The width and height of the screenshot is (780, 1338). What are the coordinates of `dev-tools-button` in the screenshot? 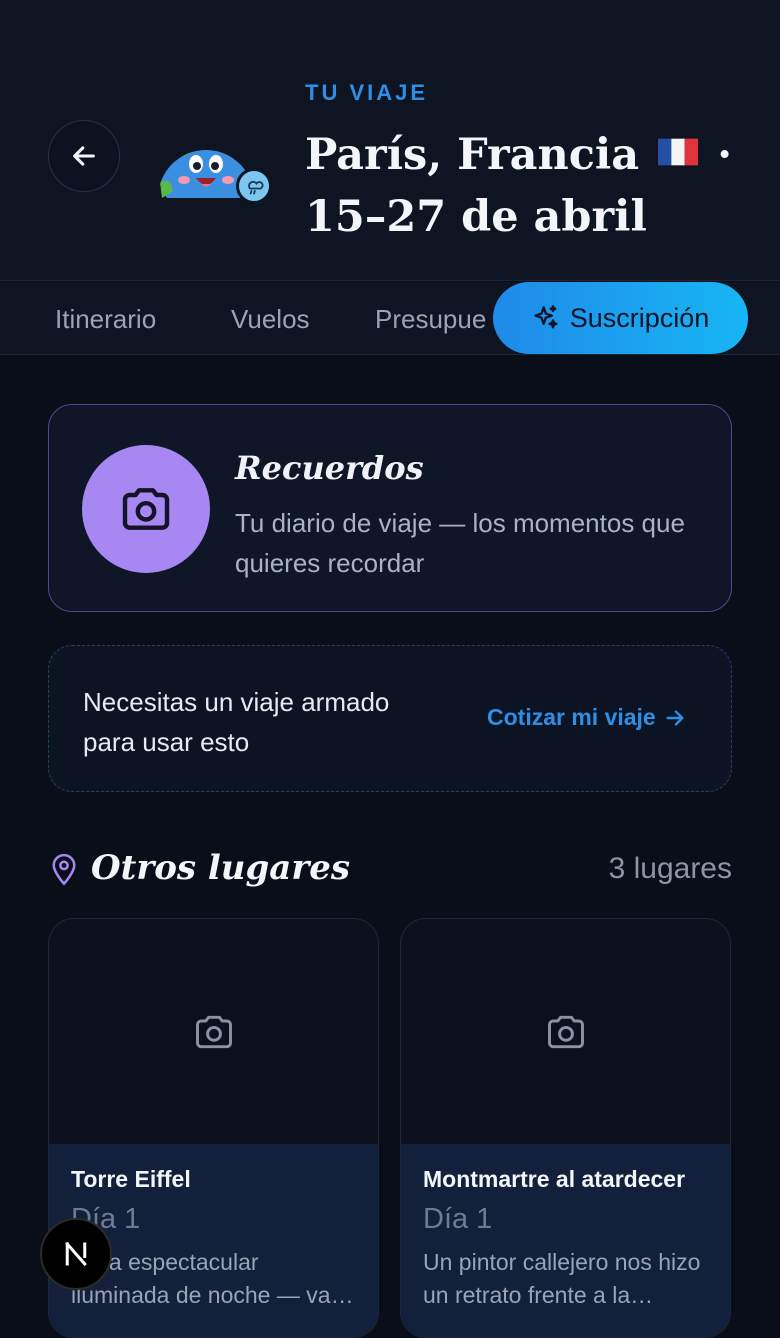 It's located at (76, 1254).